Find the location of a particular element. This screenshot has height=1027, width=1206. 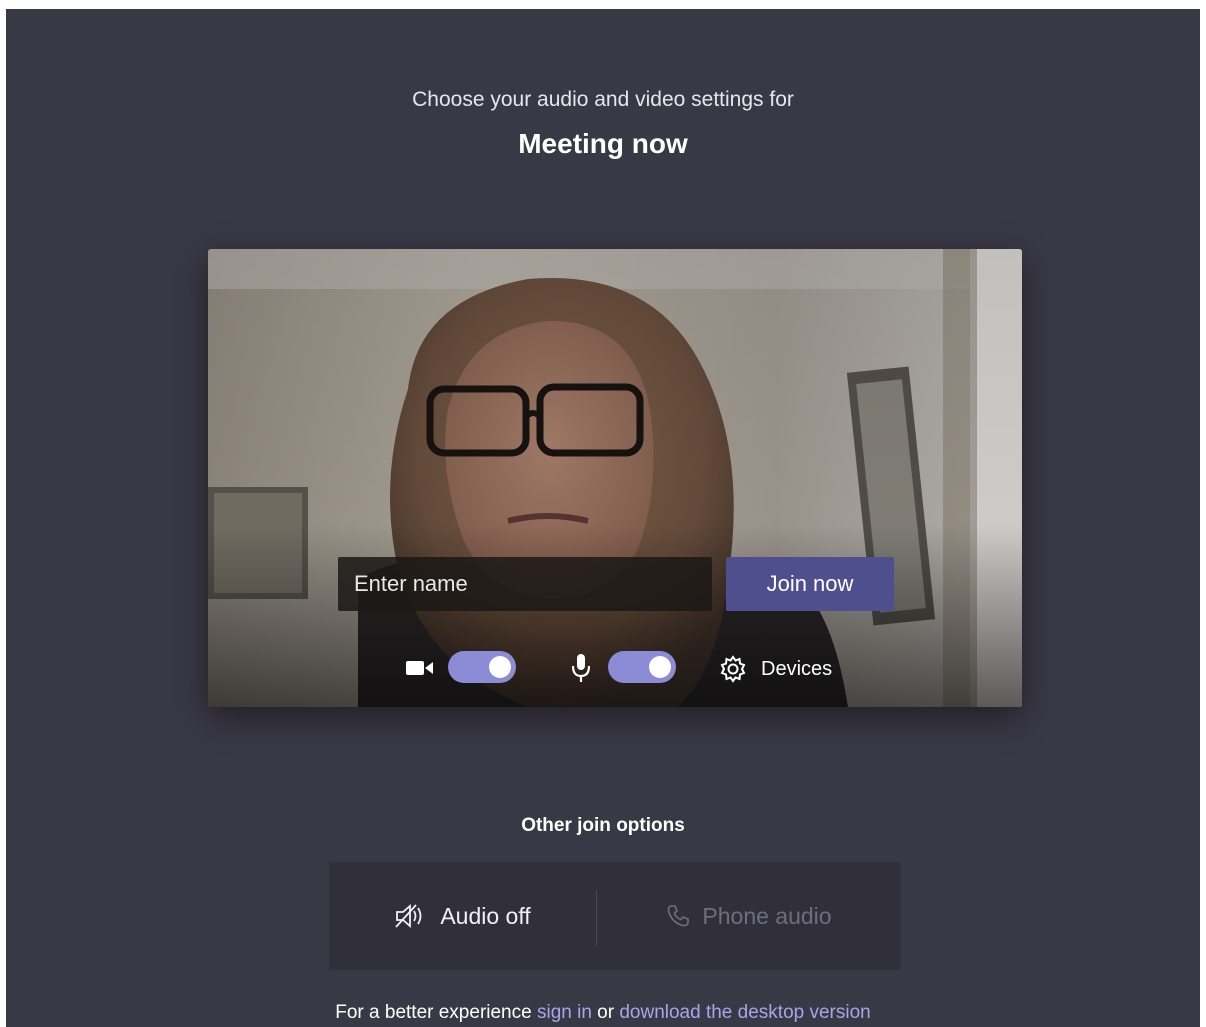

meeting-title: Meeting now is located at coordinates (603, 143).